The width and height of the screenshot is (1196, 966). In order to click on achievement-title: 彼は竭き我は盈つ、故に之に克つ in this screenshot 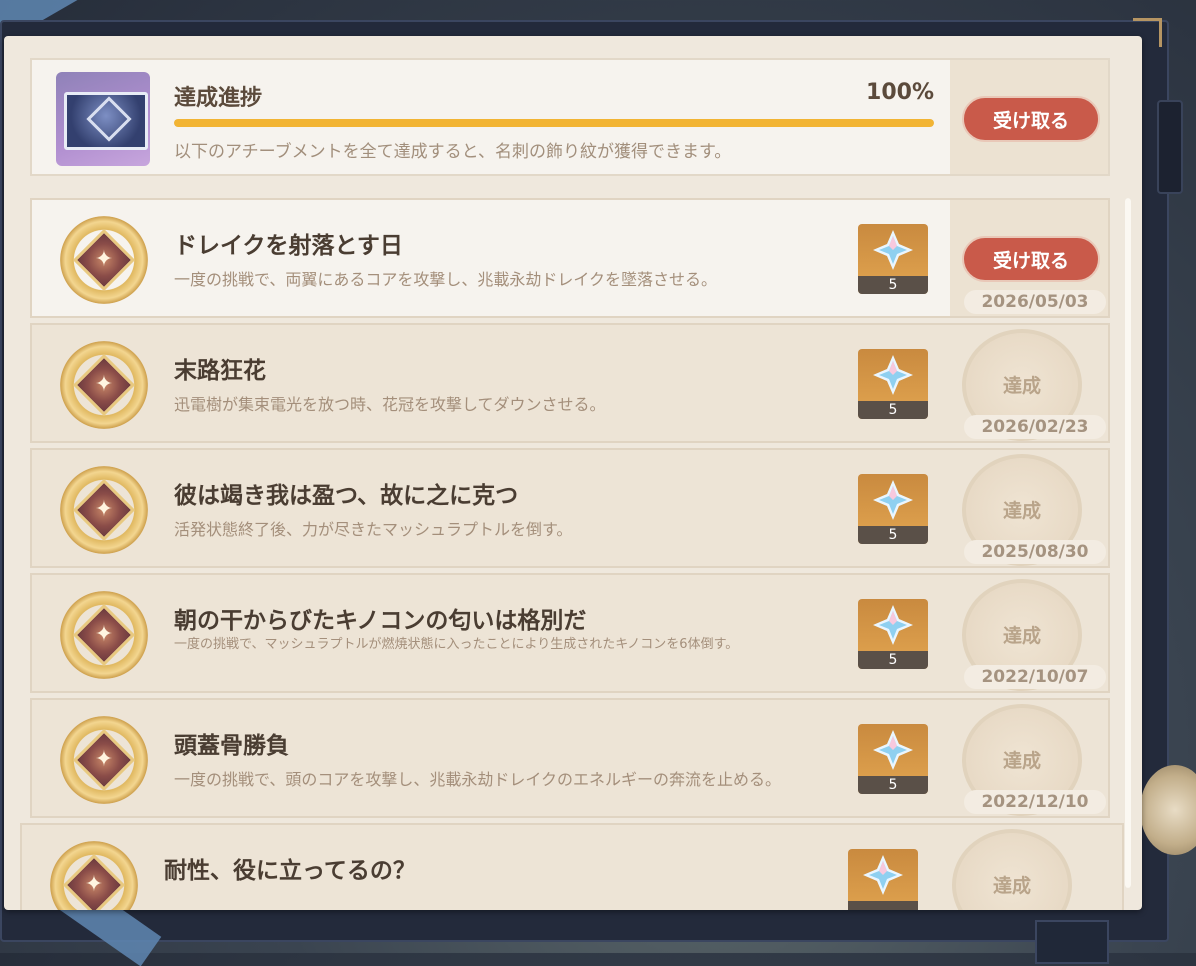, I will do `click(346, 496)`.